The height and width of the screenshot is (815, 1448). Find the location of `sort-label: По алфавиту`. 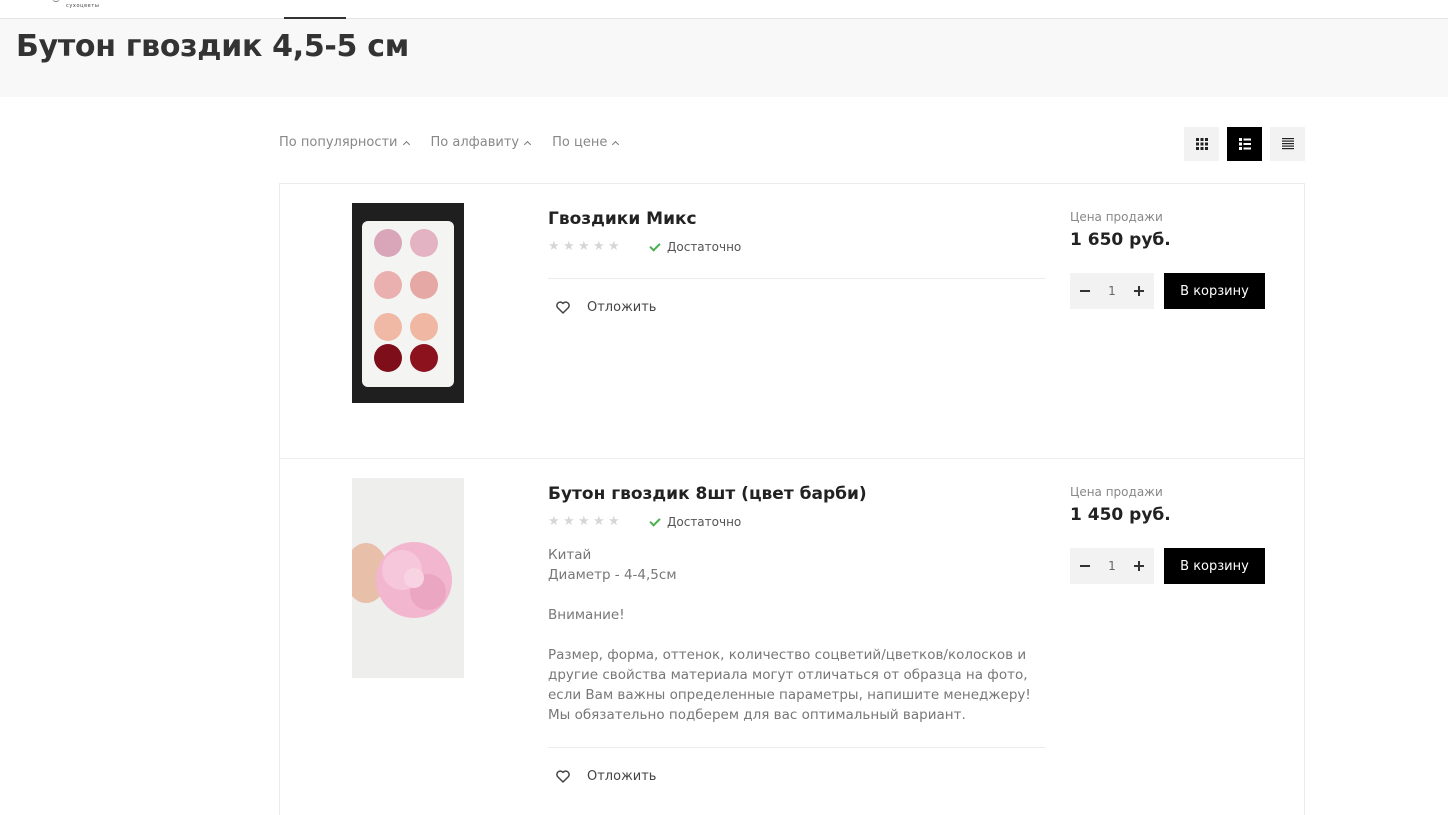

sort-label: По алфавиту is located at coordinates (475, 142).